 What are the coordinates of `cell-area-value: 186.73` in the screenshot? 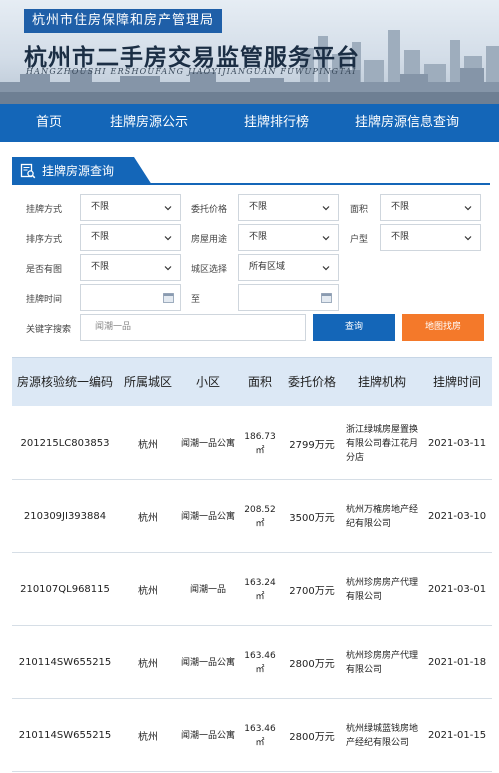 It's located at (260, 436).